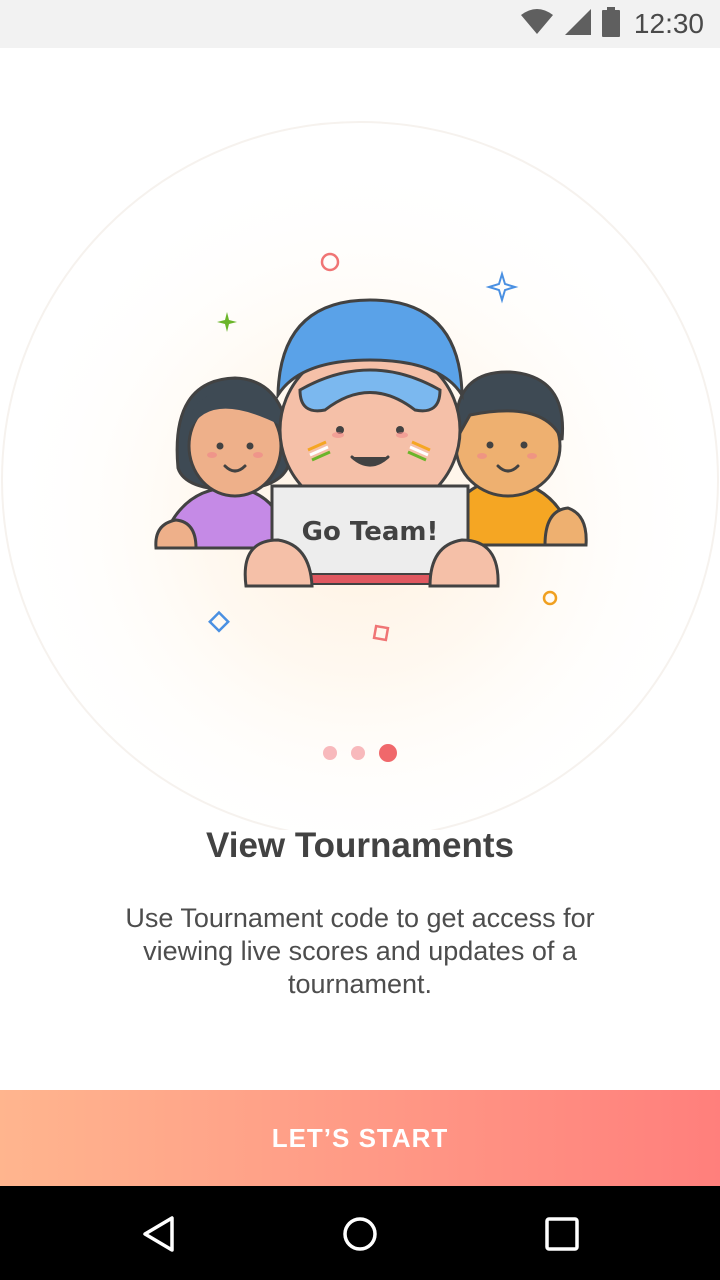 Image resolution: width=720 pixels, height=1280 pixels. Describe the element at coordinates (388, 753) in the screenshot. I see `page-dot-3-active` at that location.